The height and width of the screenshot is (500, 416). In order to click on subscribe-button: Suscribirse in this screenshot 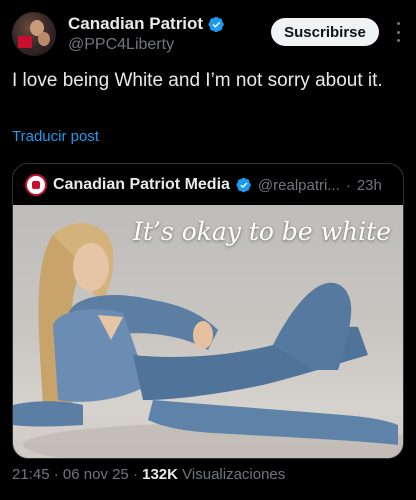, I will do `click(325, 32)`.